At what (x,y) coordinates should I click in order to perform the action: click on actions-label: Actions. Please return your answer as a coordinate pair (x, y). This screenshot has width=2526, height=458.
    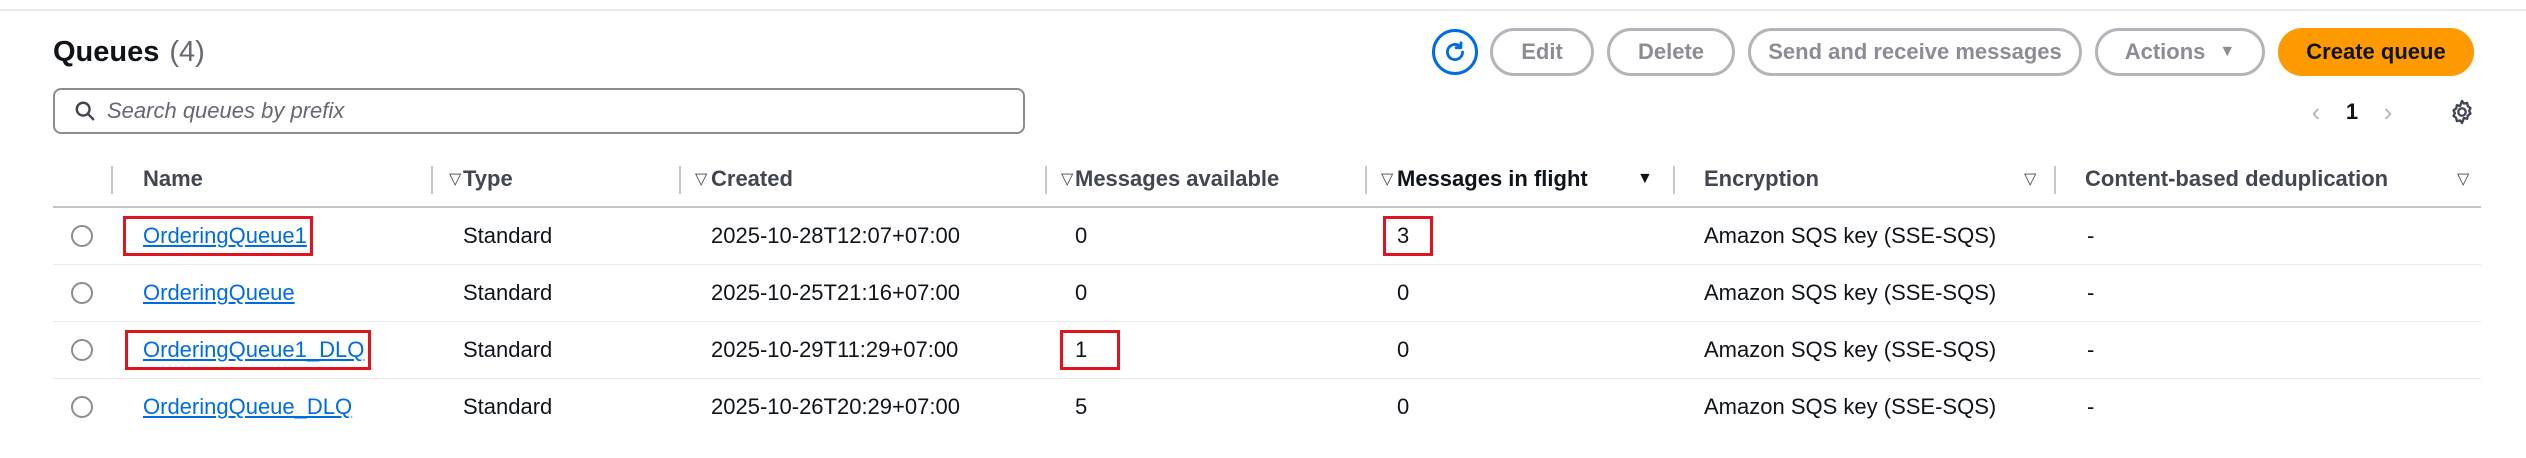
    Looking at the image, I should click on (2165, 51).